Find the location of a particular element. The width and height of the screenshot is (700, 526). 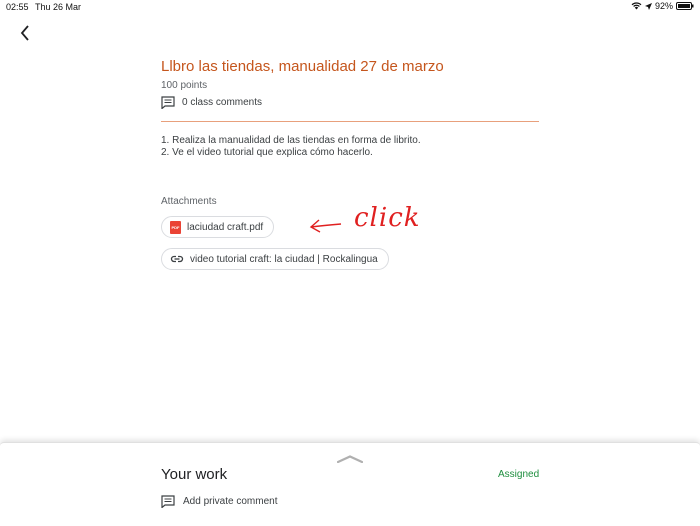

battery-icon is located at coordinates (685, 6).